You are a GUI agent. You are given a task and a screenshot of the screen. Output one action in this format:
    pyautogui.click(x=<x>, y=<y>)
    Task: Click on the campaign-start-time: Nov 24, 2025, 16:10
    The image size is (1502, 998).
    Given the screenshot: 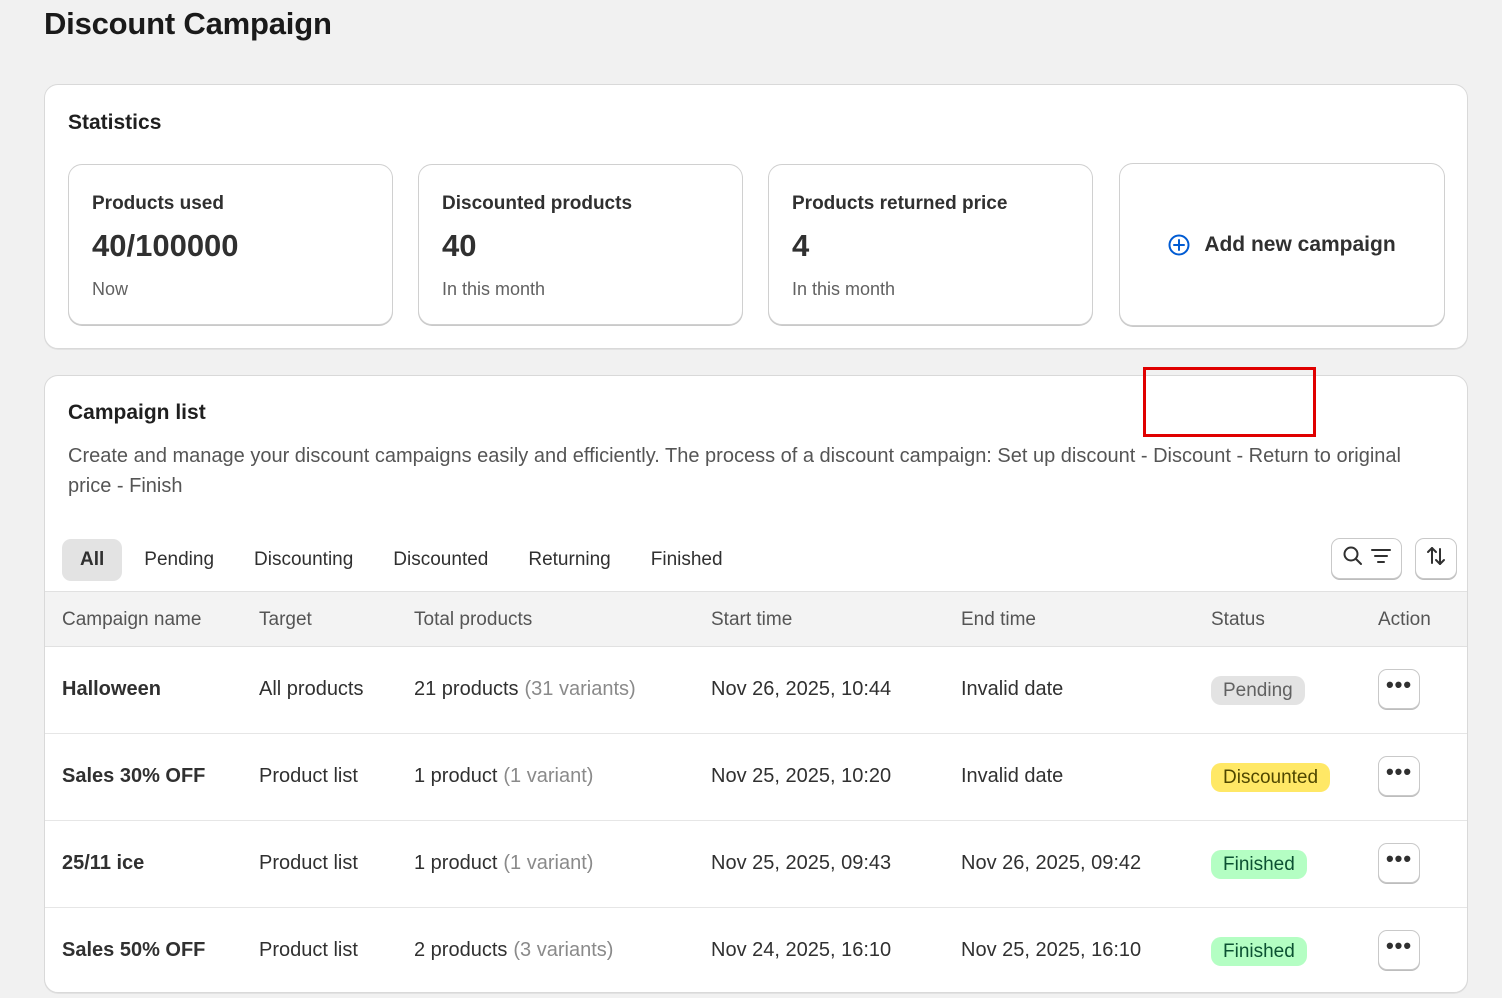 What is the action you would take?
    pyautogui.click(x=801, y=950)
    